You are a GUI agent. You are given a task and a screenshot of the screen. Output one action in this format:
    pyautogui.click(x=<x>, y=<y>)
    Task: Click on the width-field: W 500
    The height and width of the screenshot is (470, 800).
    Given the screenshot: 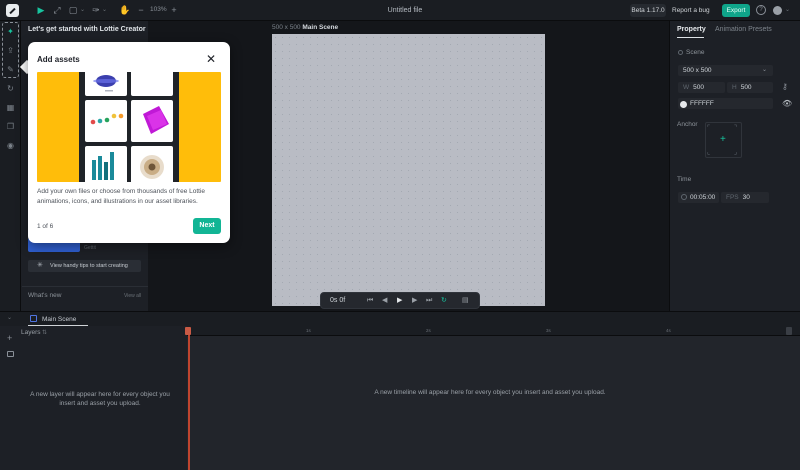 What is the action you would take?
    pyautogui.click(x=701, y=87)
    